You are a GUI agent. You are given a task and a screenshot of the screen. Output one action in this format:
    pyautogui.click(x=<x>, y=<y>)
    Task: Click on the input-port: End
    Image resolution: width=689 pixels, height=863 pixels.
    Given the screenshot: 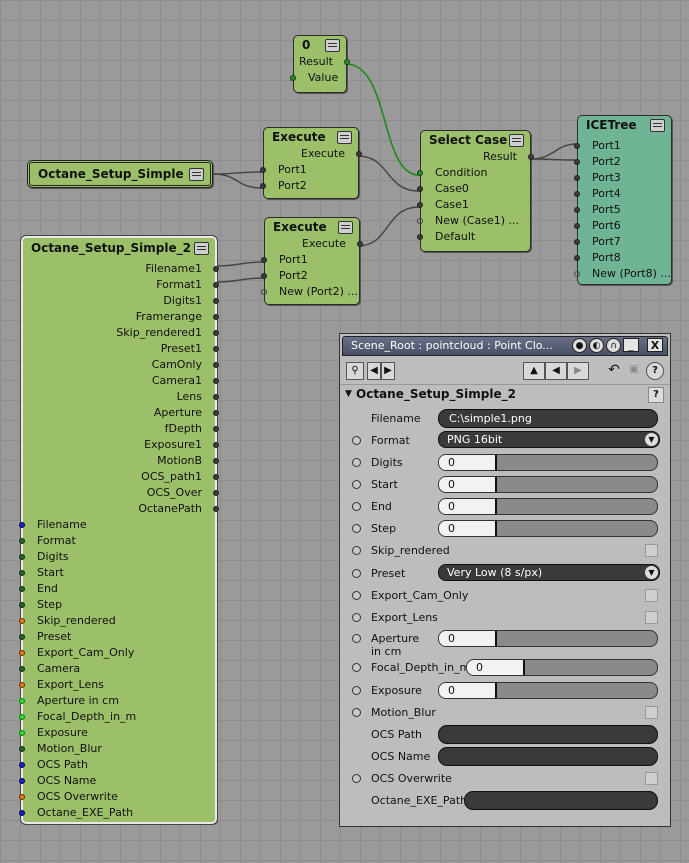 What is the action you would take?
    pyautogui.click(x=117, y=589)
    